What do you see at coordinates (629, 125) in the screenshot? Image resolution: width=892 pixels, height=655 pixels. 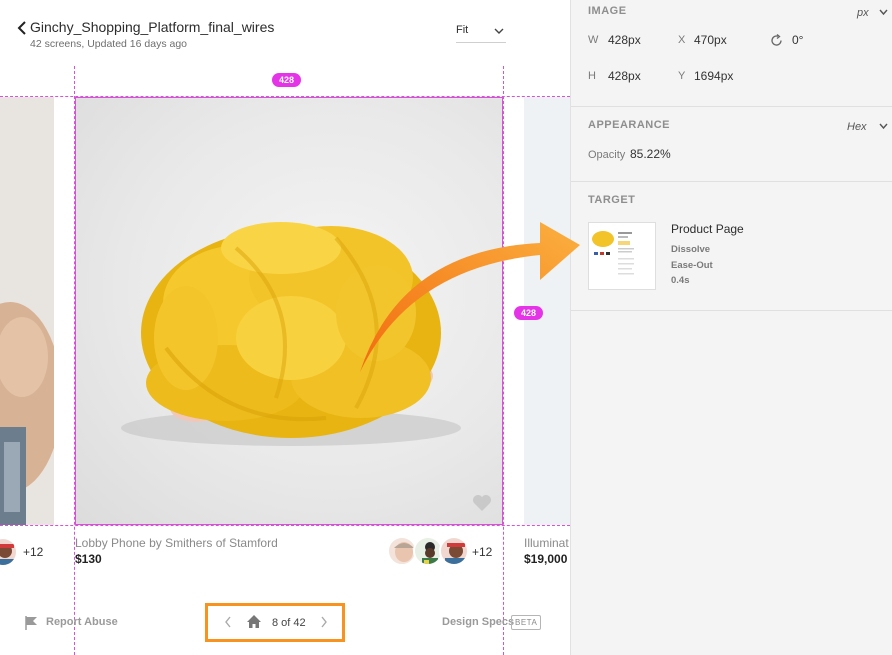 I see `appearance-section-heading: APPEARANCE` at bounding box center [629, 125].